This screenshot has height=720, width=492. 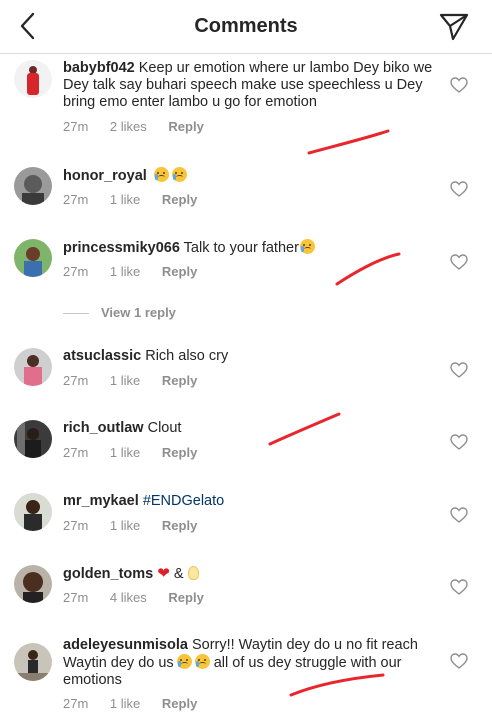 I want to click on comment-likes: 2 likes, so click(x=128, y=126).